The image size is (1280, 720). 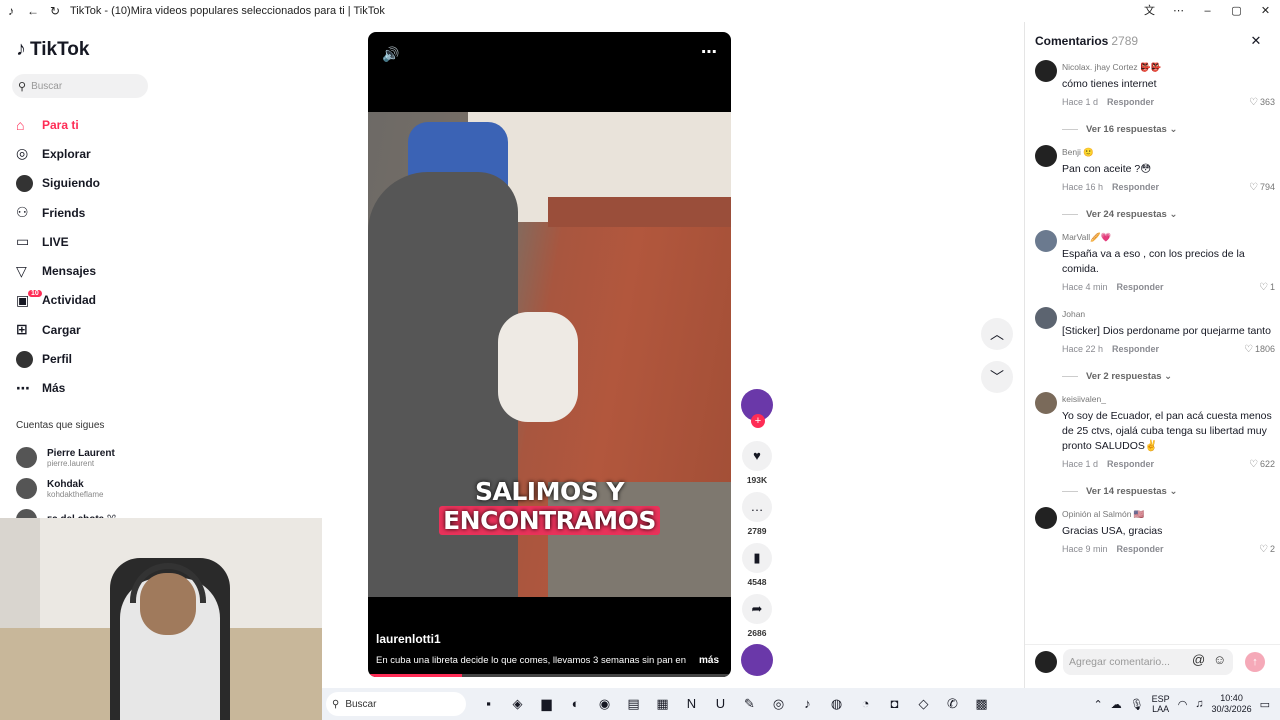 What do you see at coordinates (52, 49) in the screenshot?
I see `tiktok-logo: ♪ TikTok` at bounding box center [52, 49].